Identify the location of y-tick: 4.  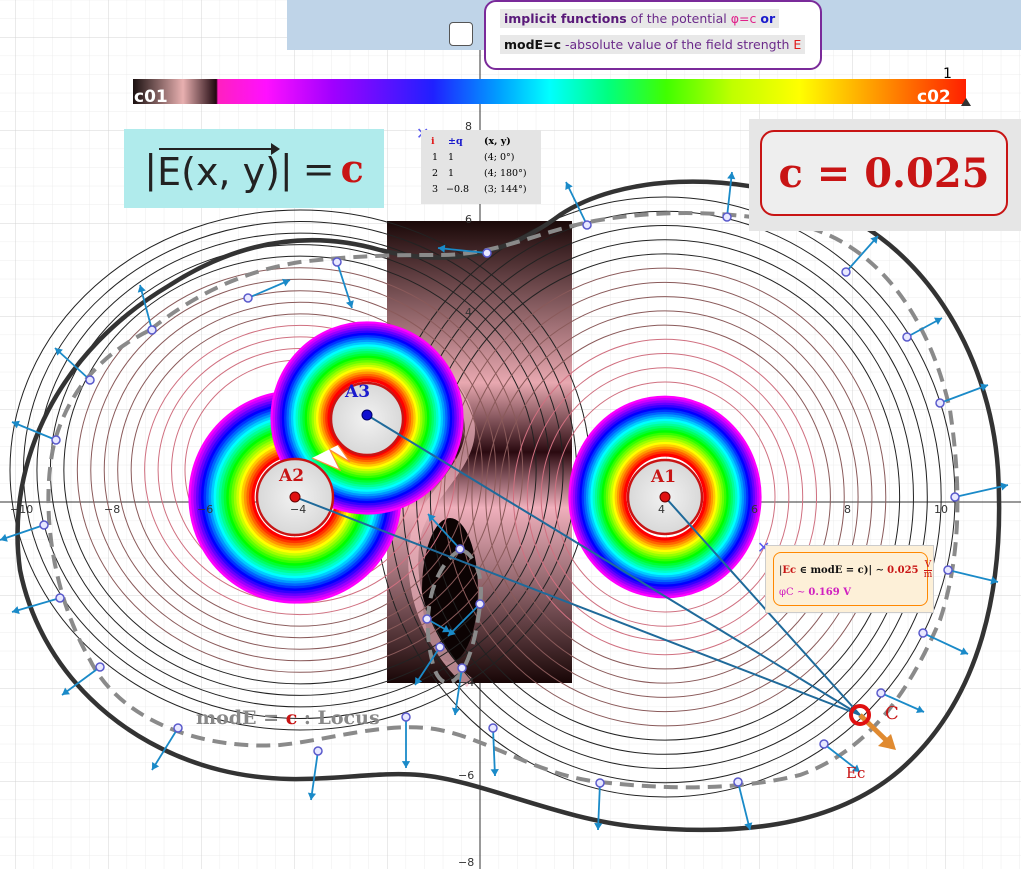
(468, 312).